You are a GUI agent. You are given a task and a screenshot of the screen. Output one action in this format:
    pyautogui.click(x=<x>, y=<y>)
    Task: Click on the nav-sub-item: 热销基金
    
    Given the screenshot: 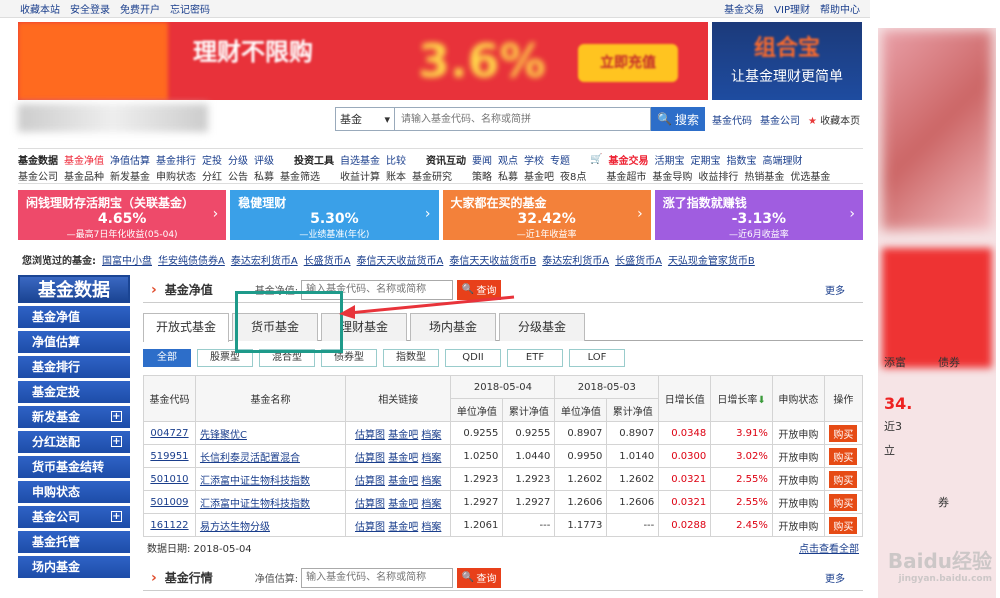 What is the action you would take?
    pyautogui.click(x=764, y=175)
    